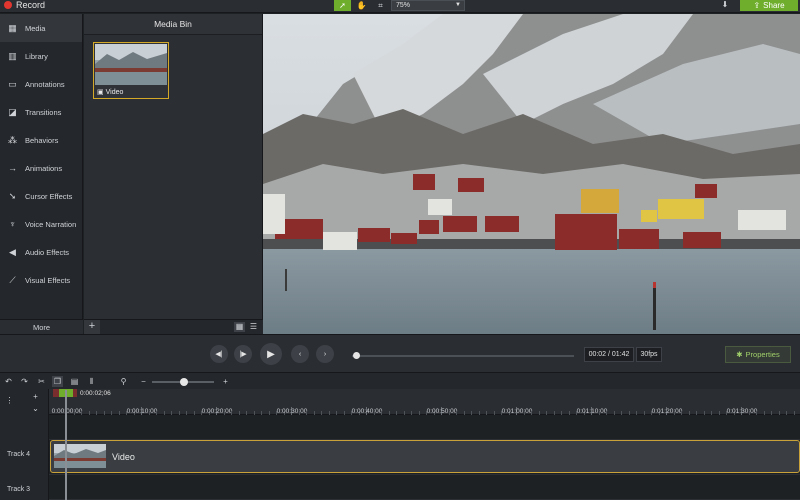  I want to click on sidebar-item-transitions: ◪ Transitions, so click(41, 112).